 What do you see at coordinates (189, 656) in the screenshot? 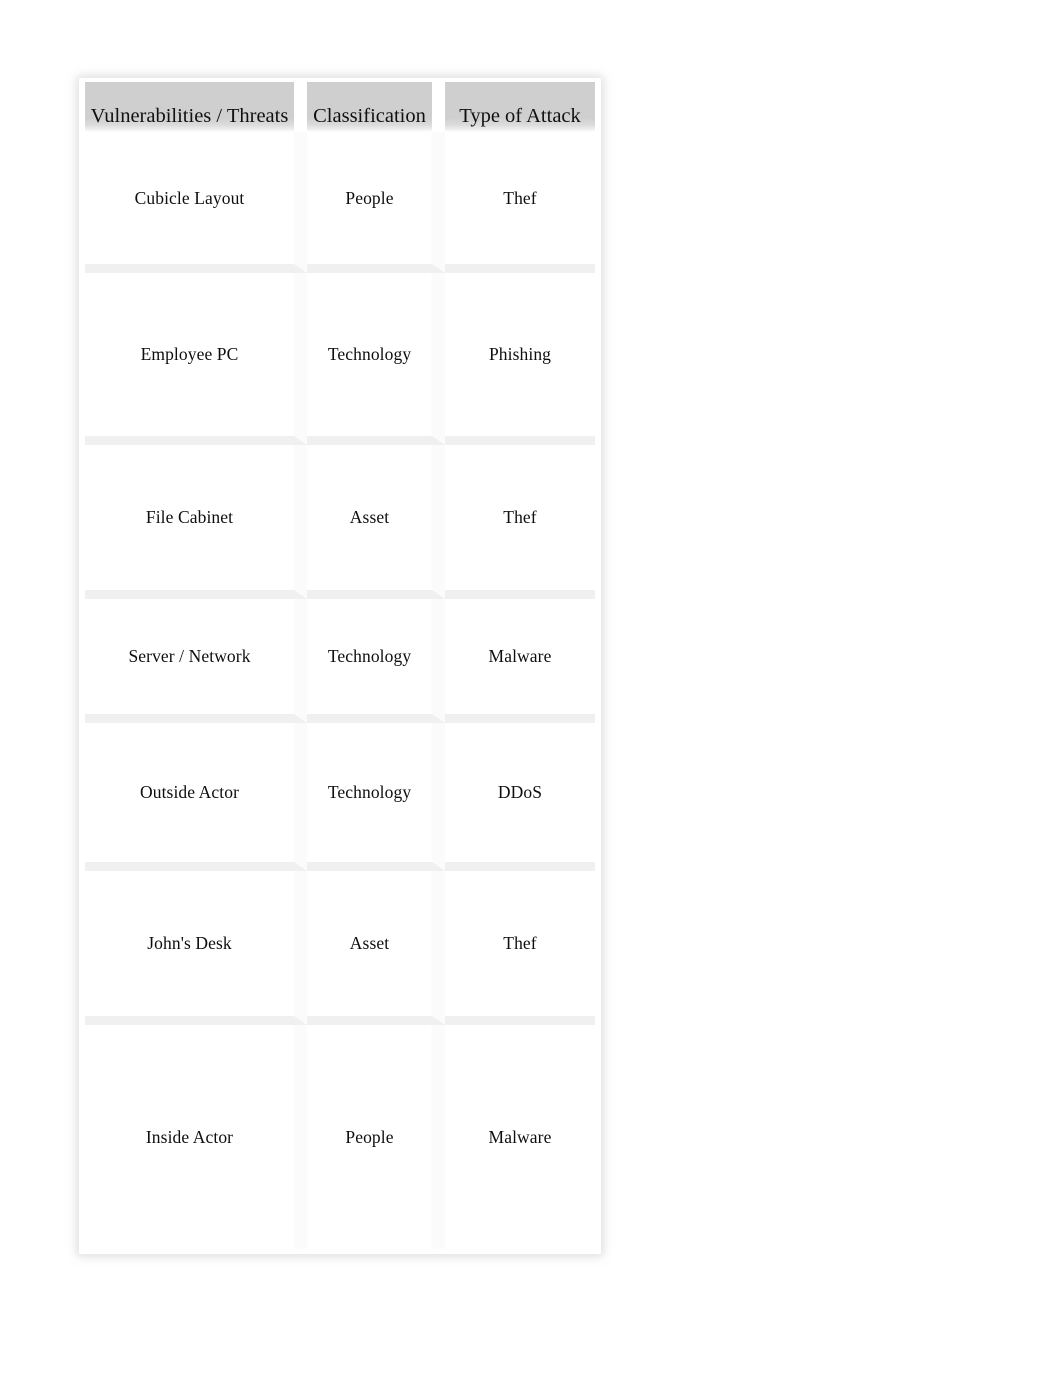
I see `cell-vulnerability-text: Server / Network` at bounding box center [189, 656].